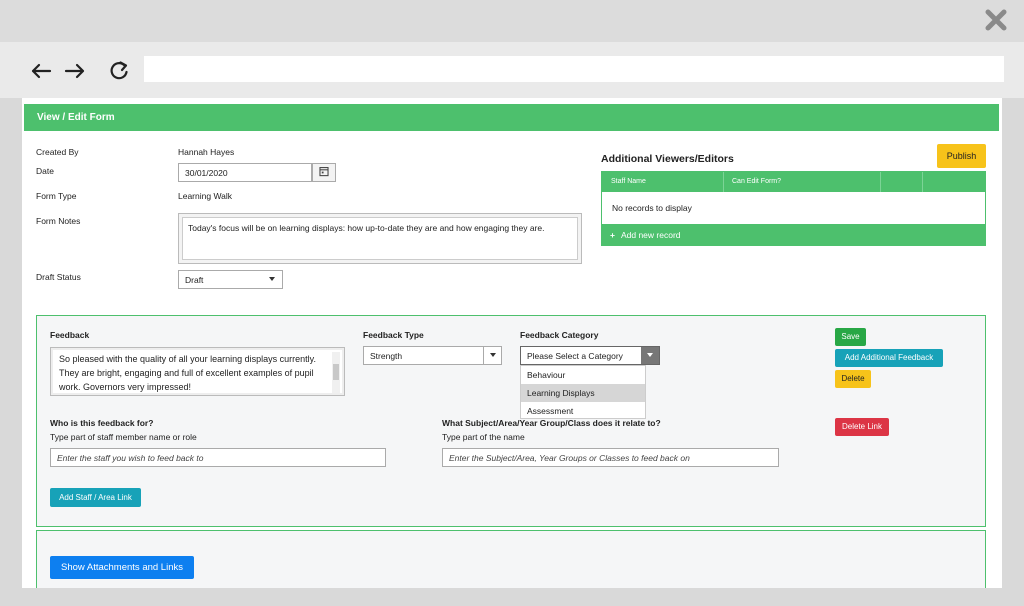 Image resolution: width=1024 pixels, height=606 pixels. I want to click on calendar-button, so click(324, 172).